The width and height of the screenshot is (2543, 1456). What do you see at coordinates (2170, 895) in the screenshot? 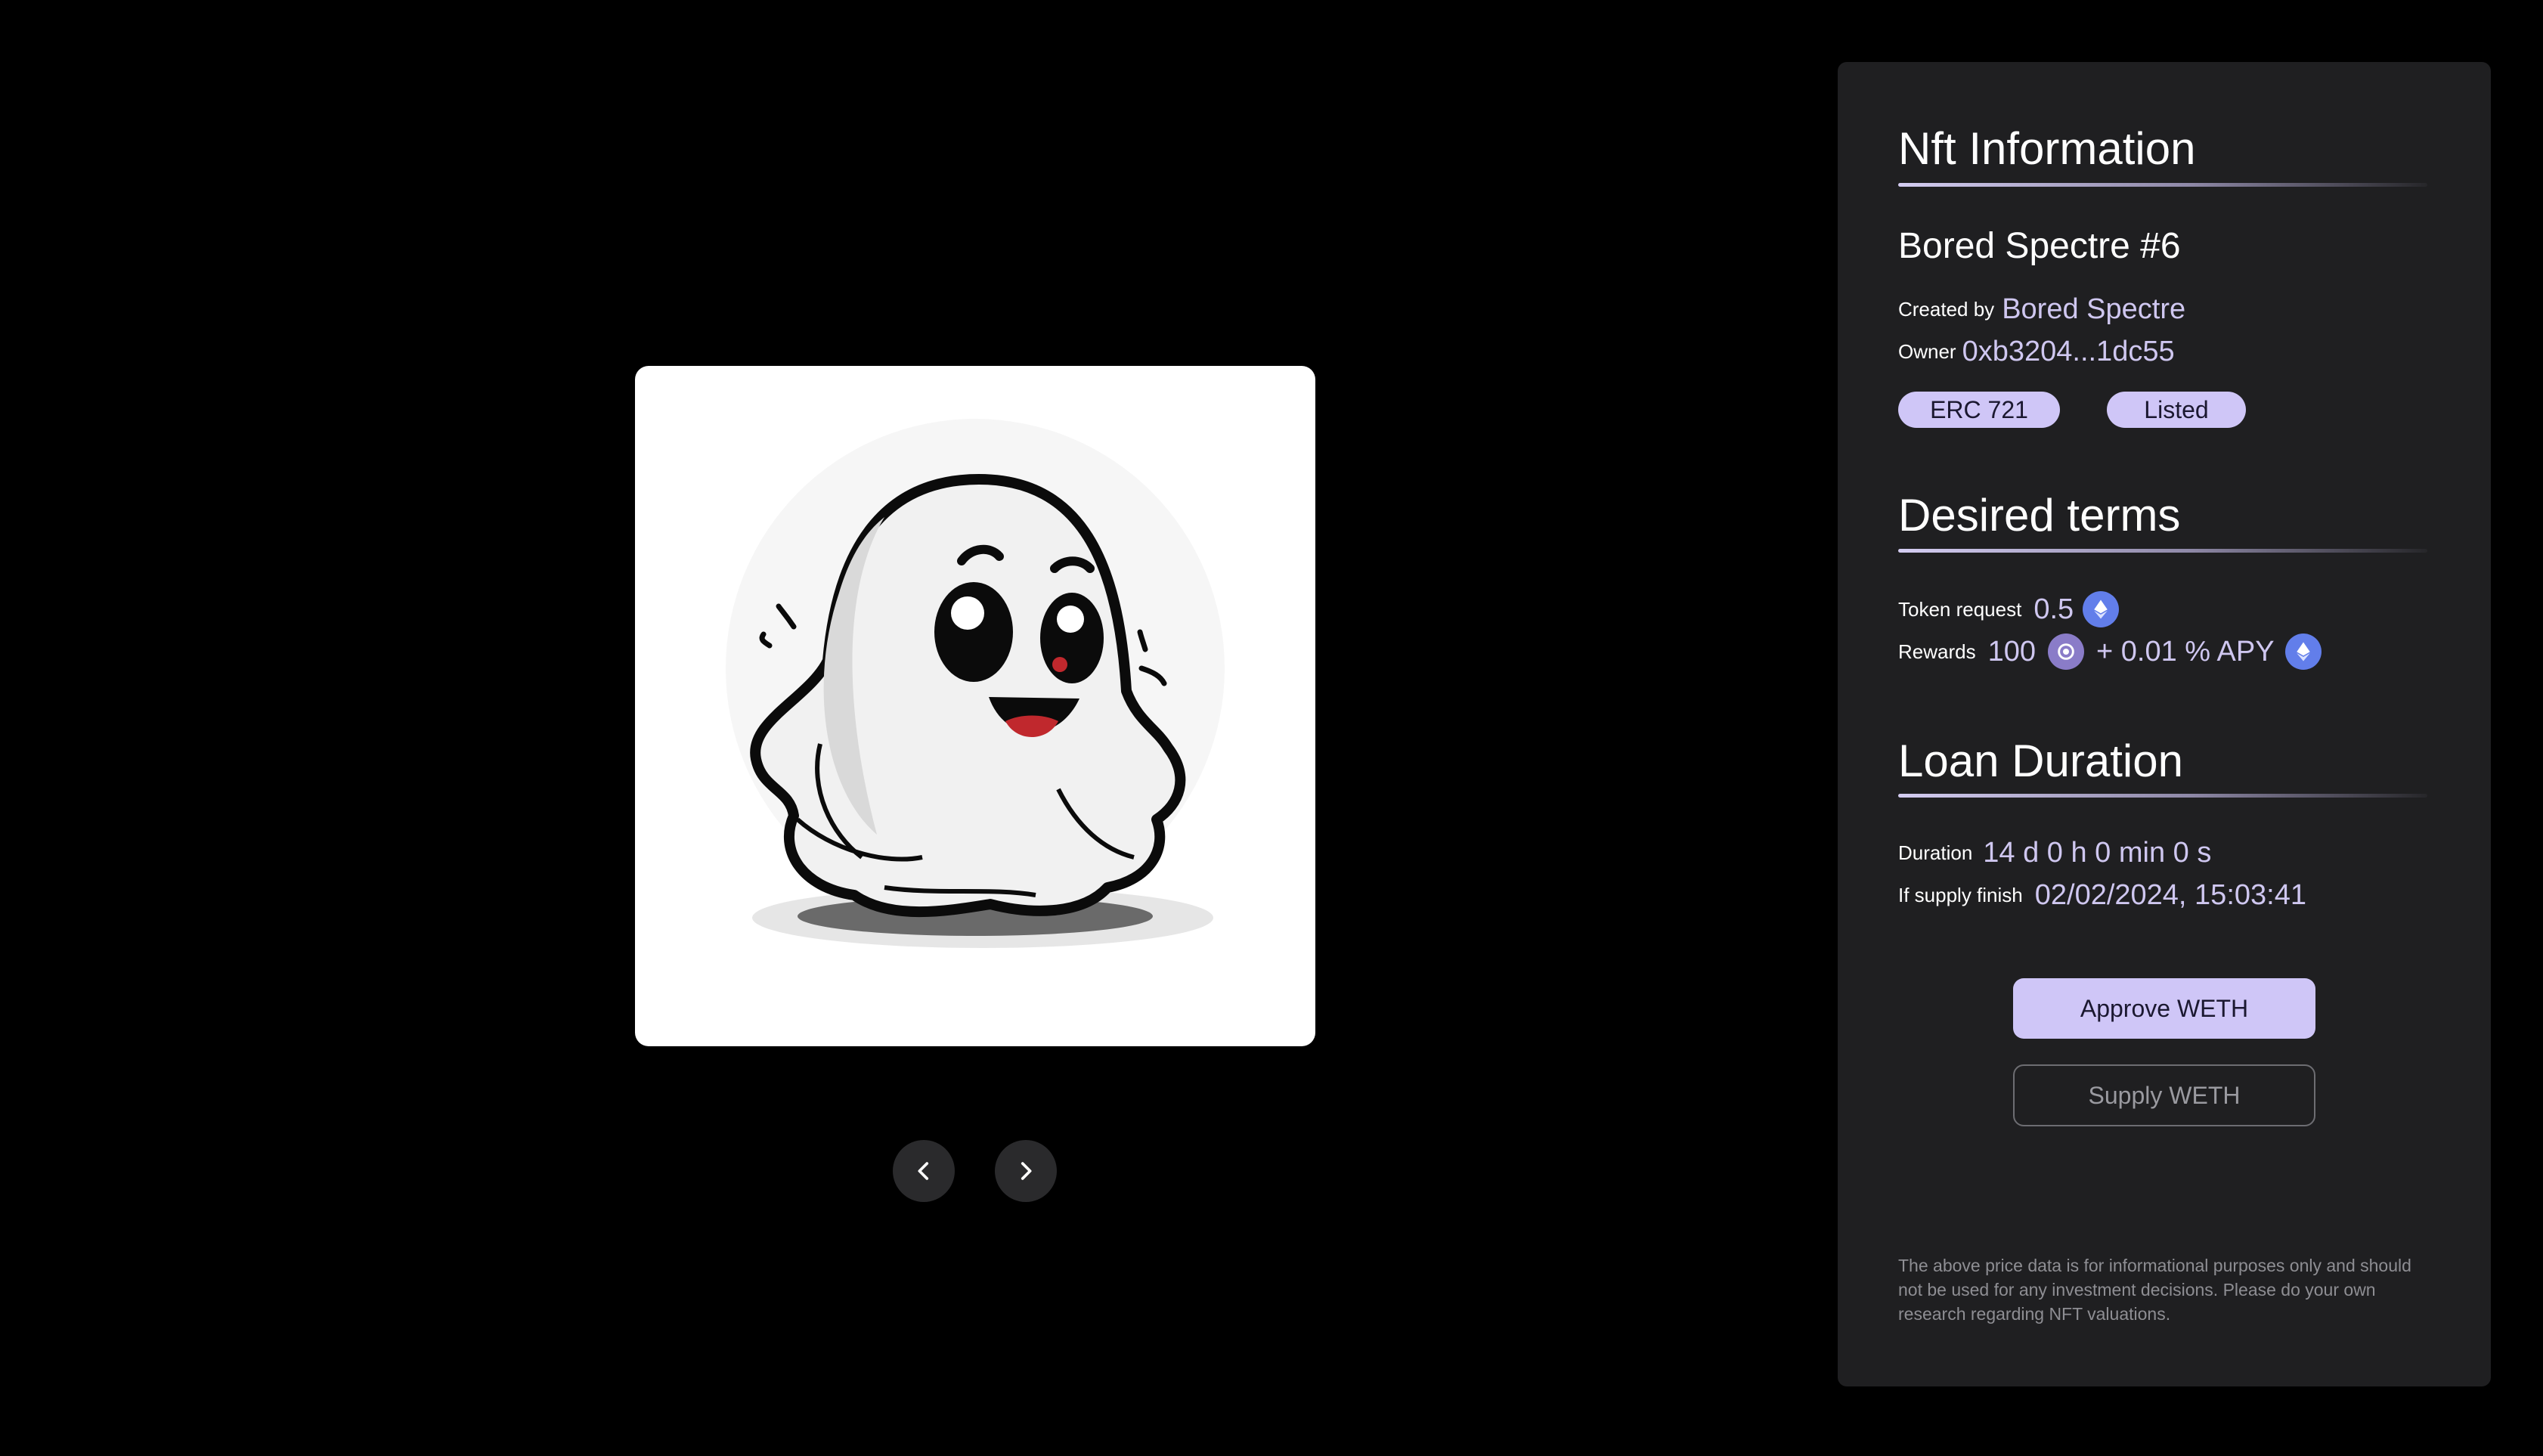
I see `supply-finish-value: 02/02/2024, 15:03:41` at bounding box center [2170, 895].